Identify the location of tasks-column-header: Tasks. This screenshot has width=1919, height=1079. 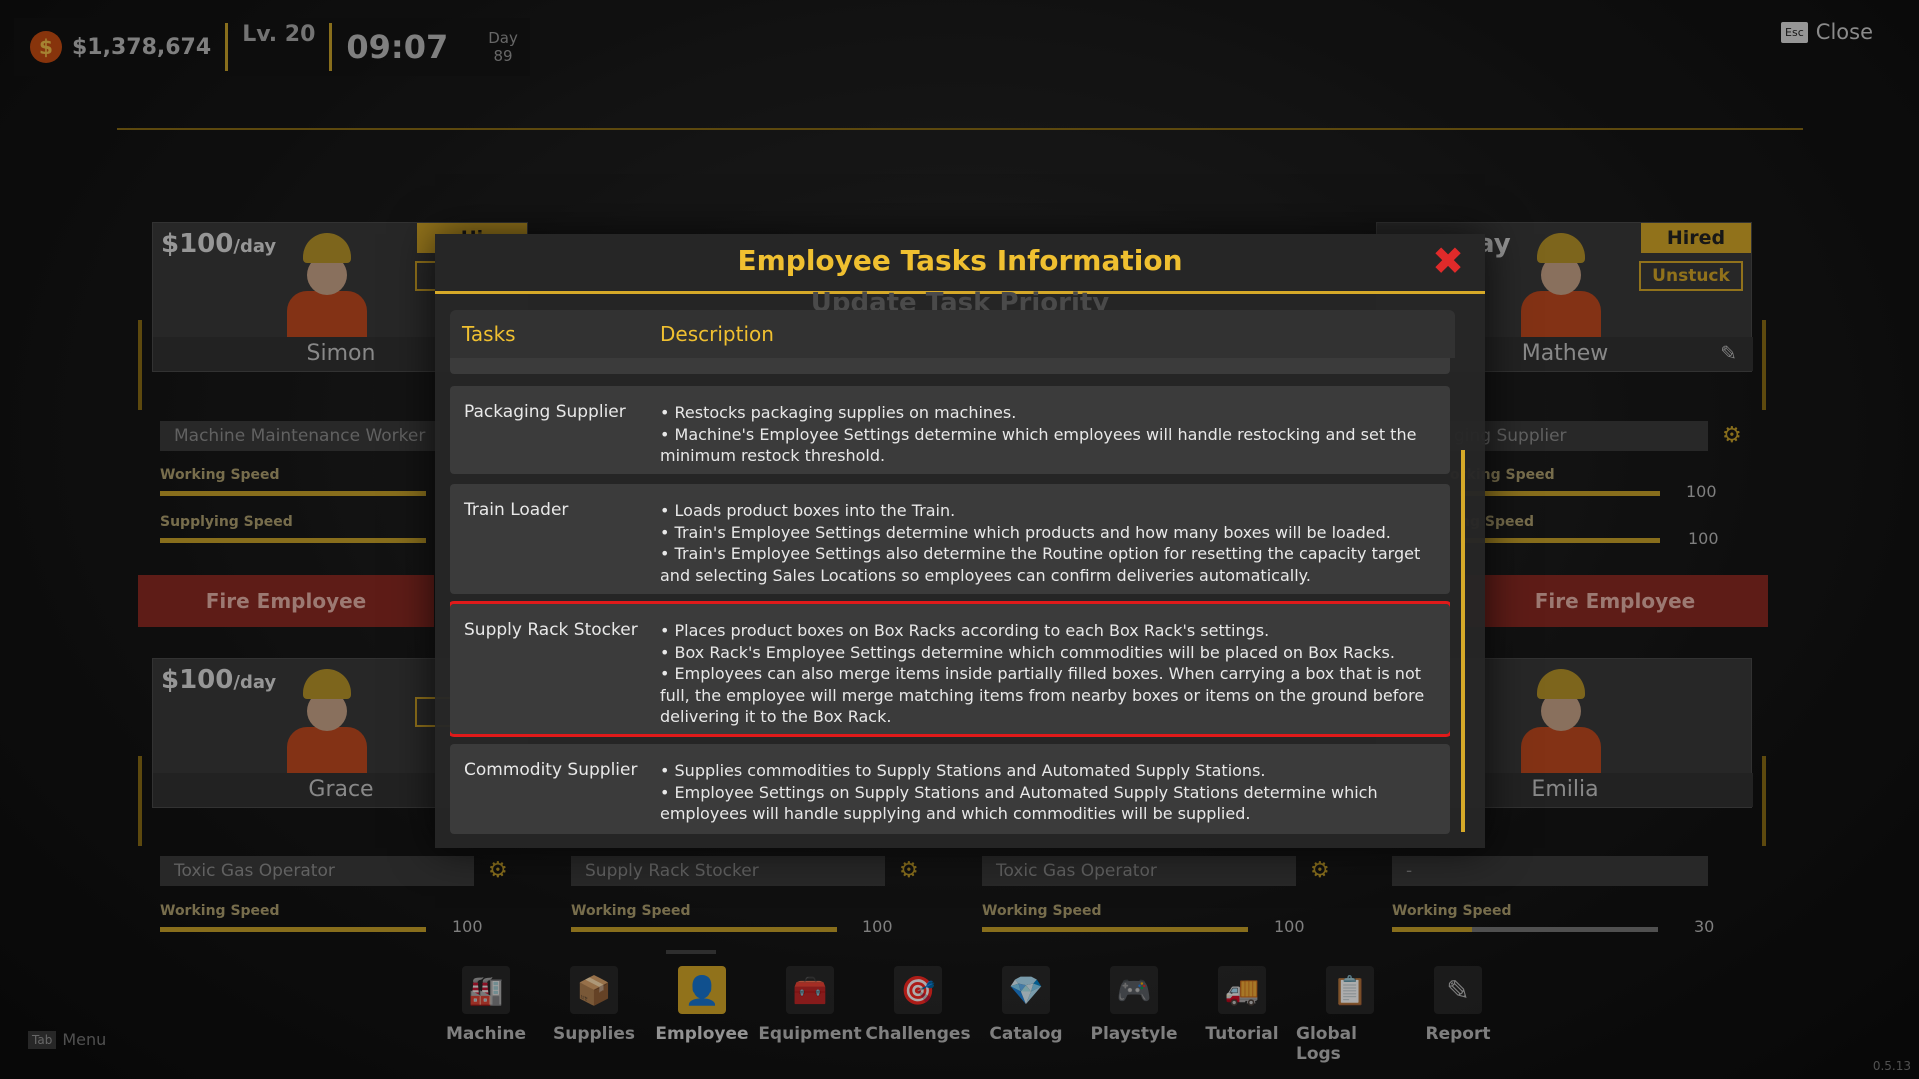
(489, 334).